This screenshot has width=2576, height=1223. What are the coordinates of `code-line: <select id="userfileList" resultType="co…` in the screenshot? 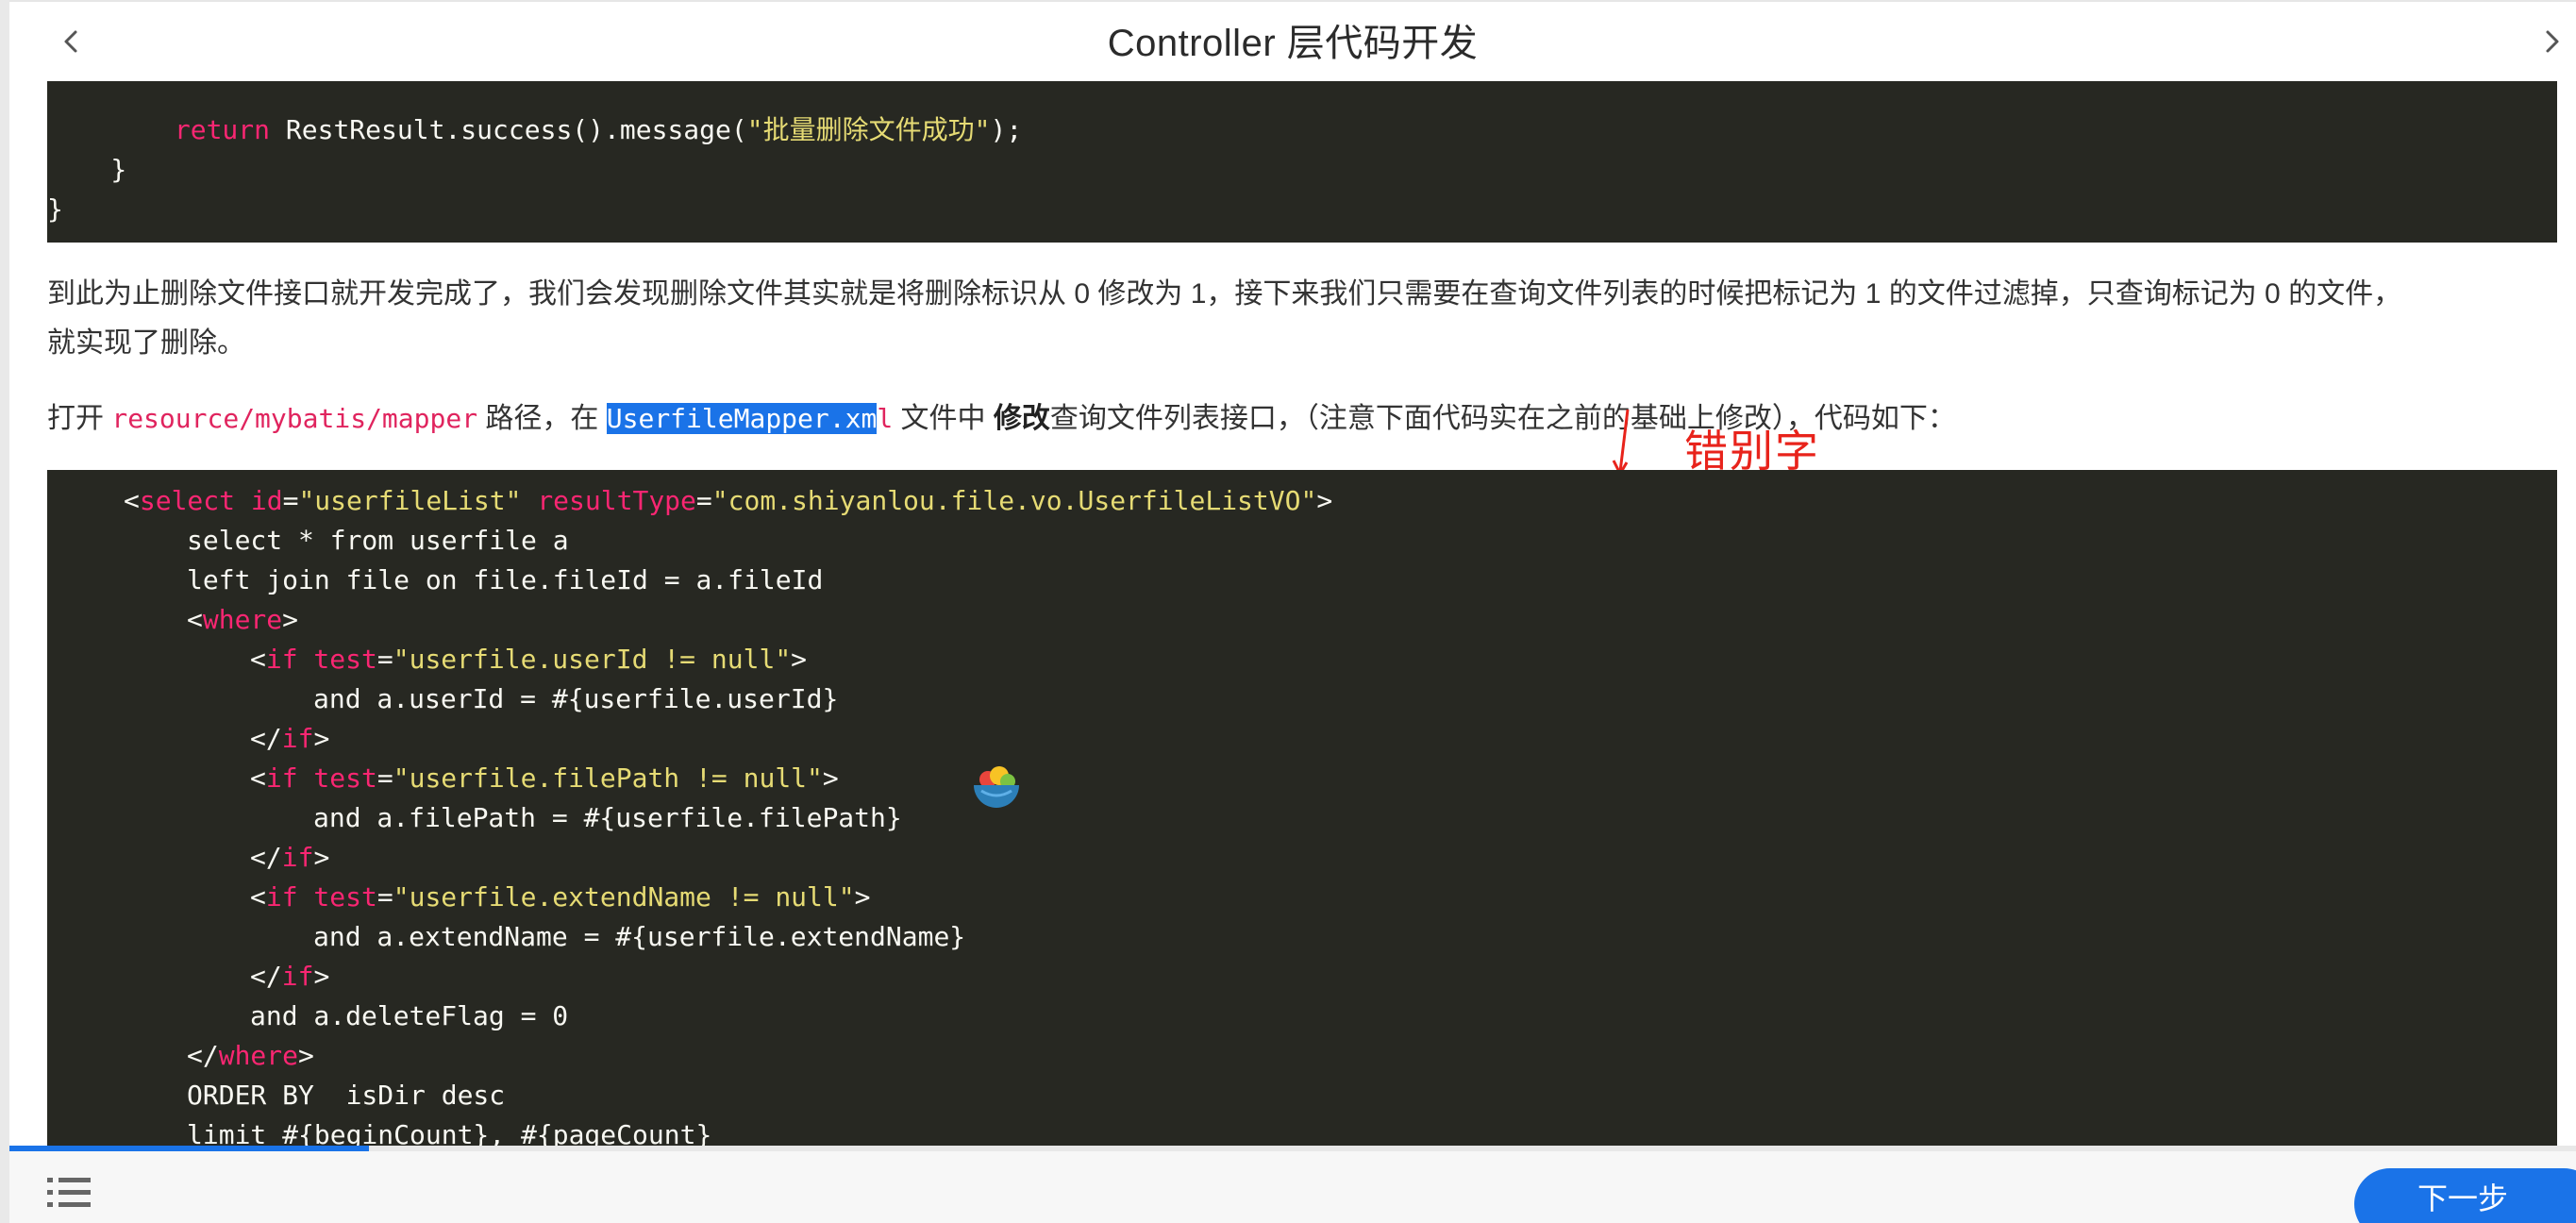 It's located at (728, 501).